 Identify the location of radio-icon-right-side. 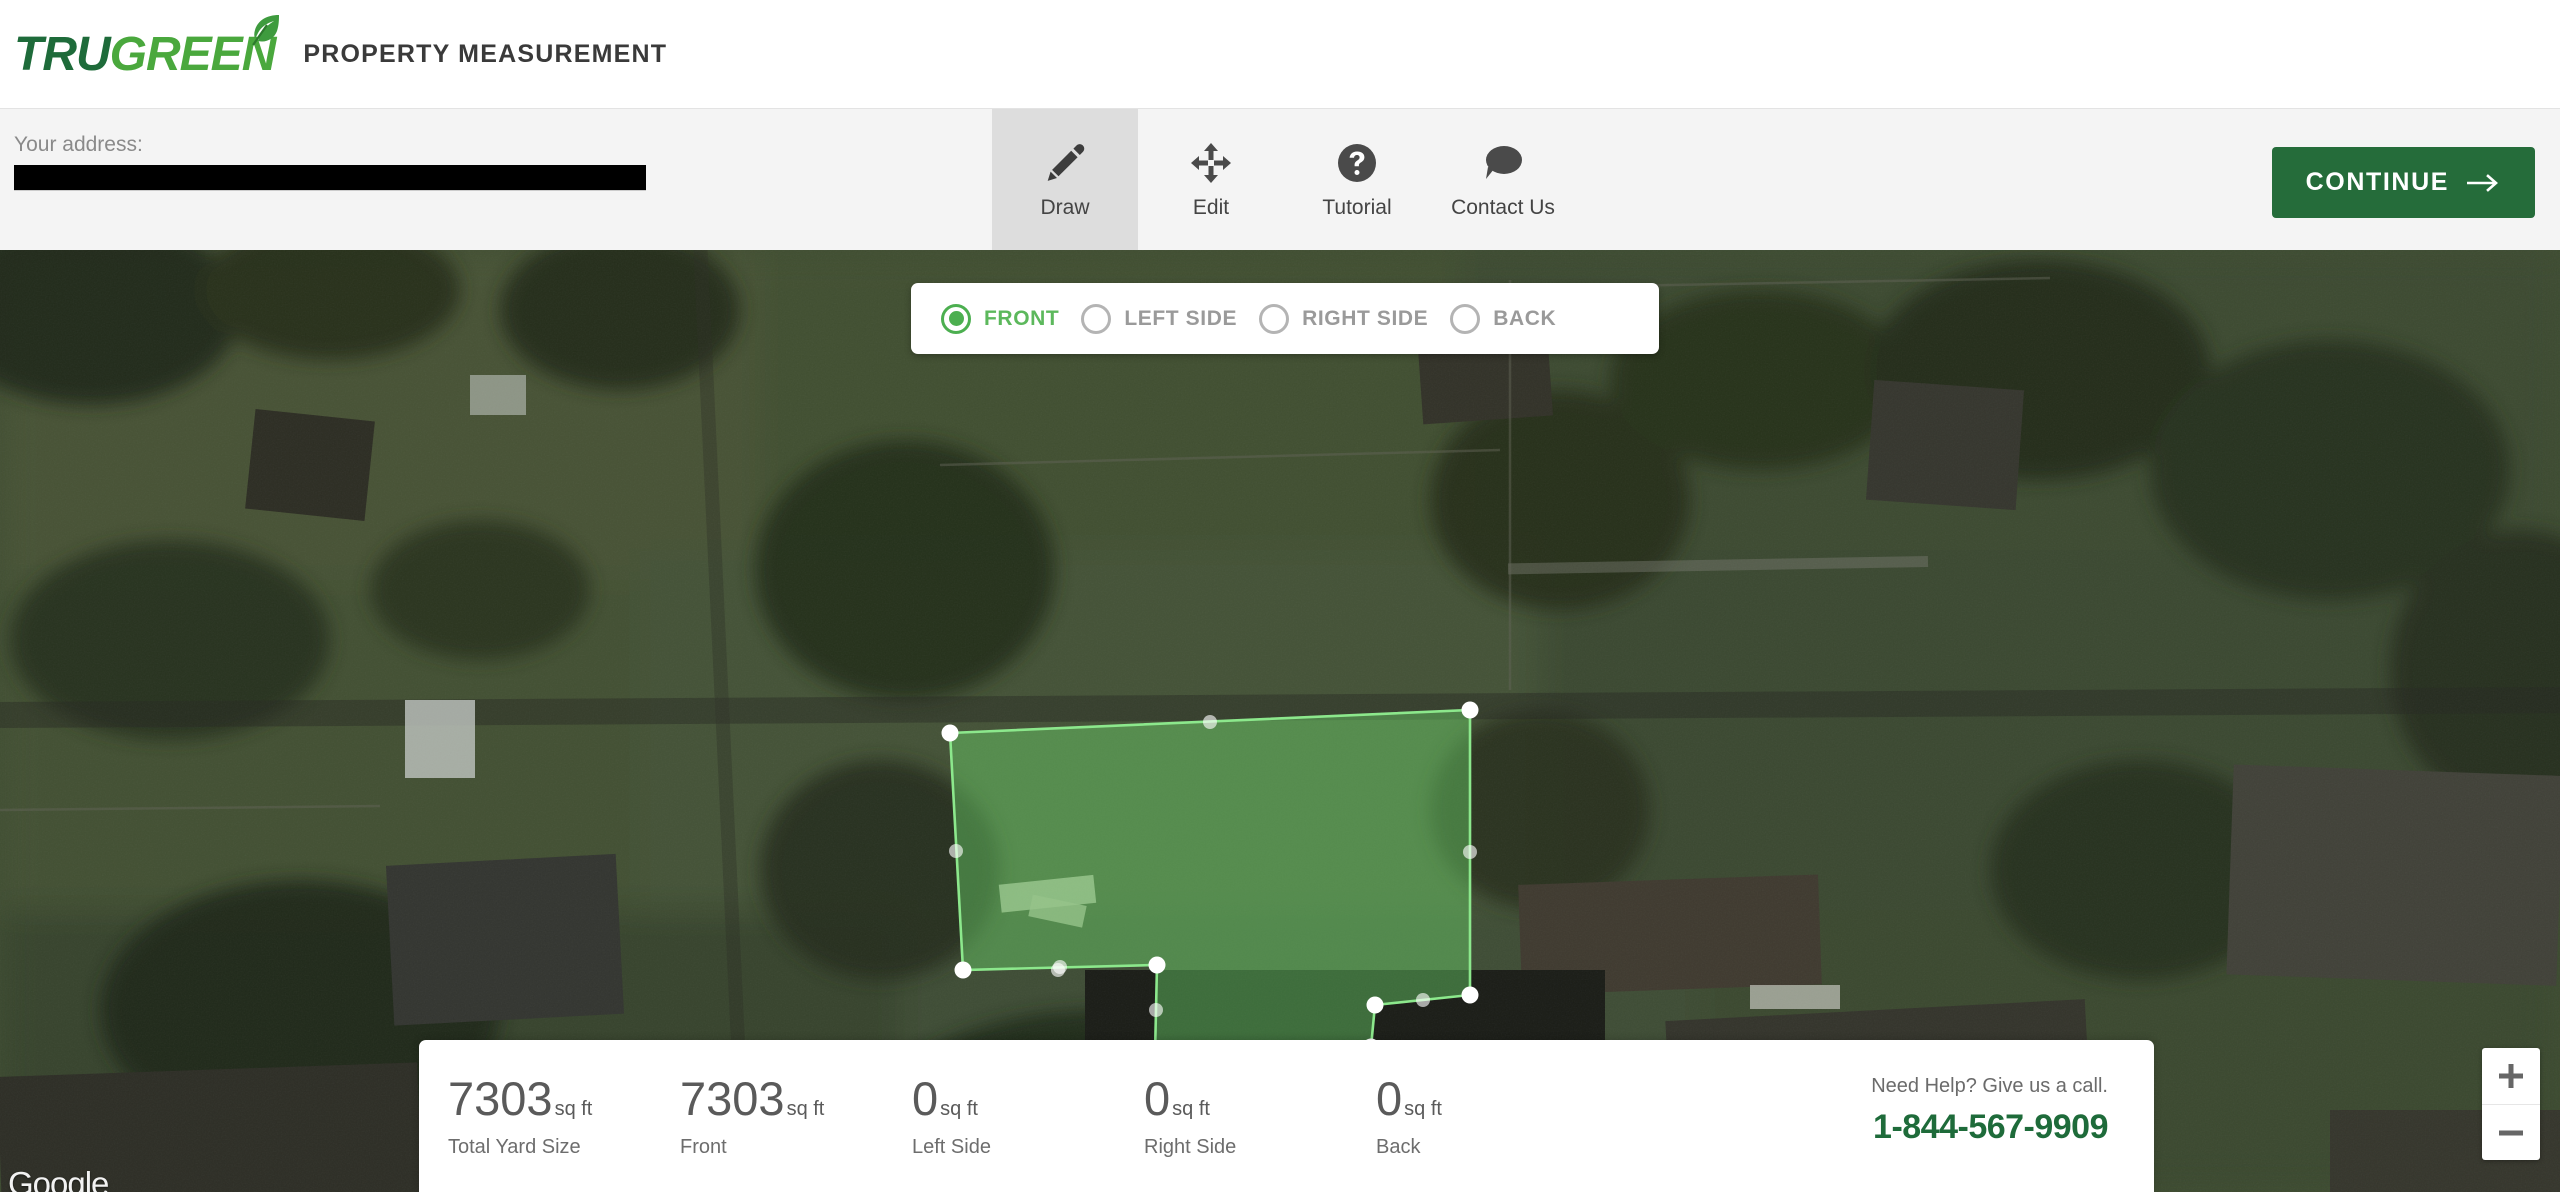
(1274, 318).